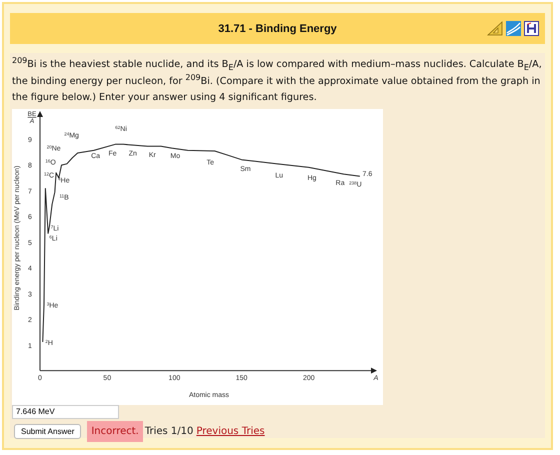  I want to click on page-title: 31.71 - Binding Energy, so click(277, 28).